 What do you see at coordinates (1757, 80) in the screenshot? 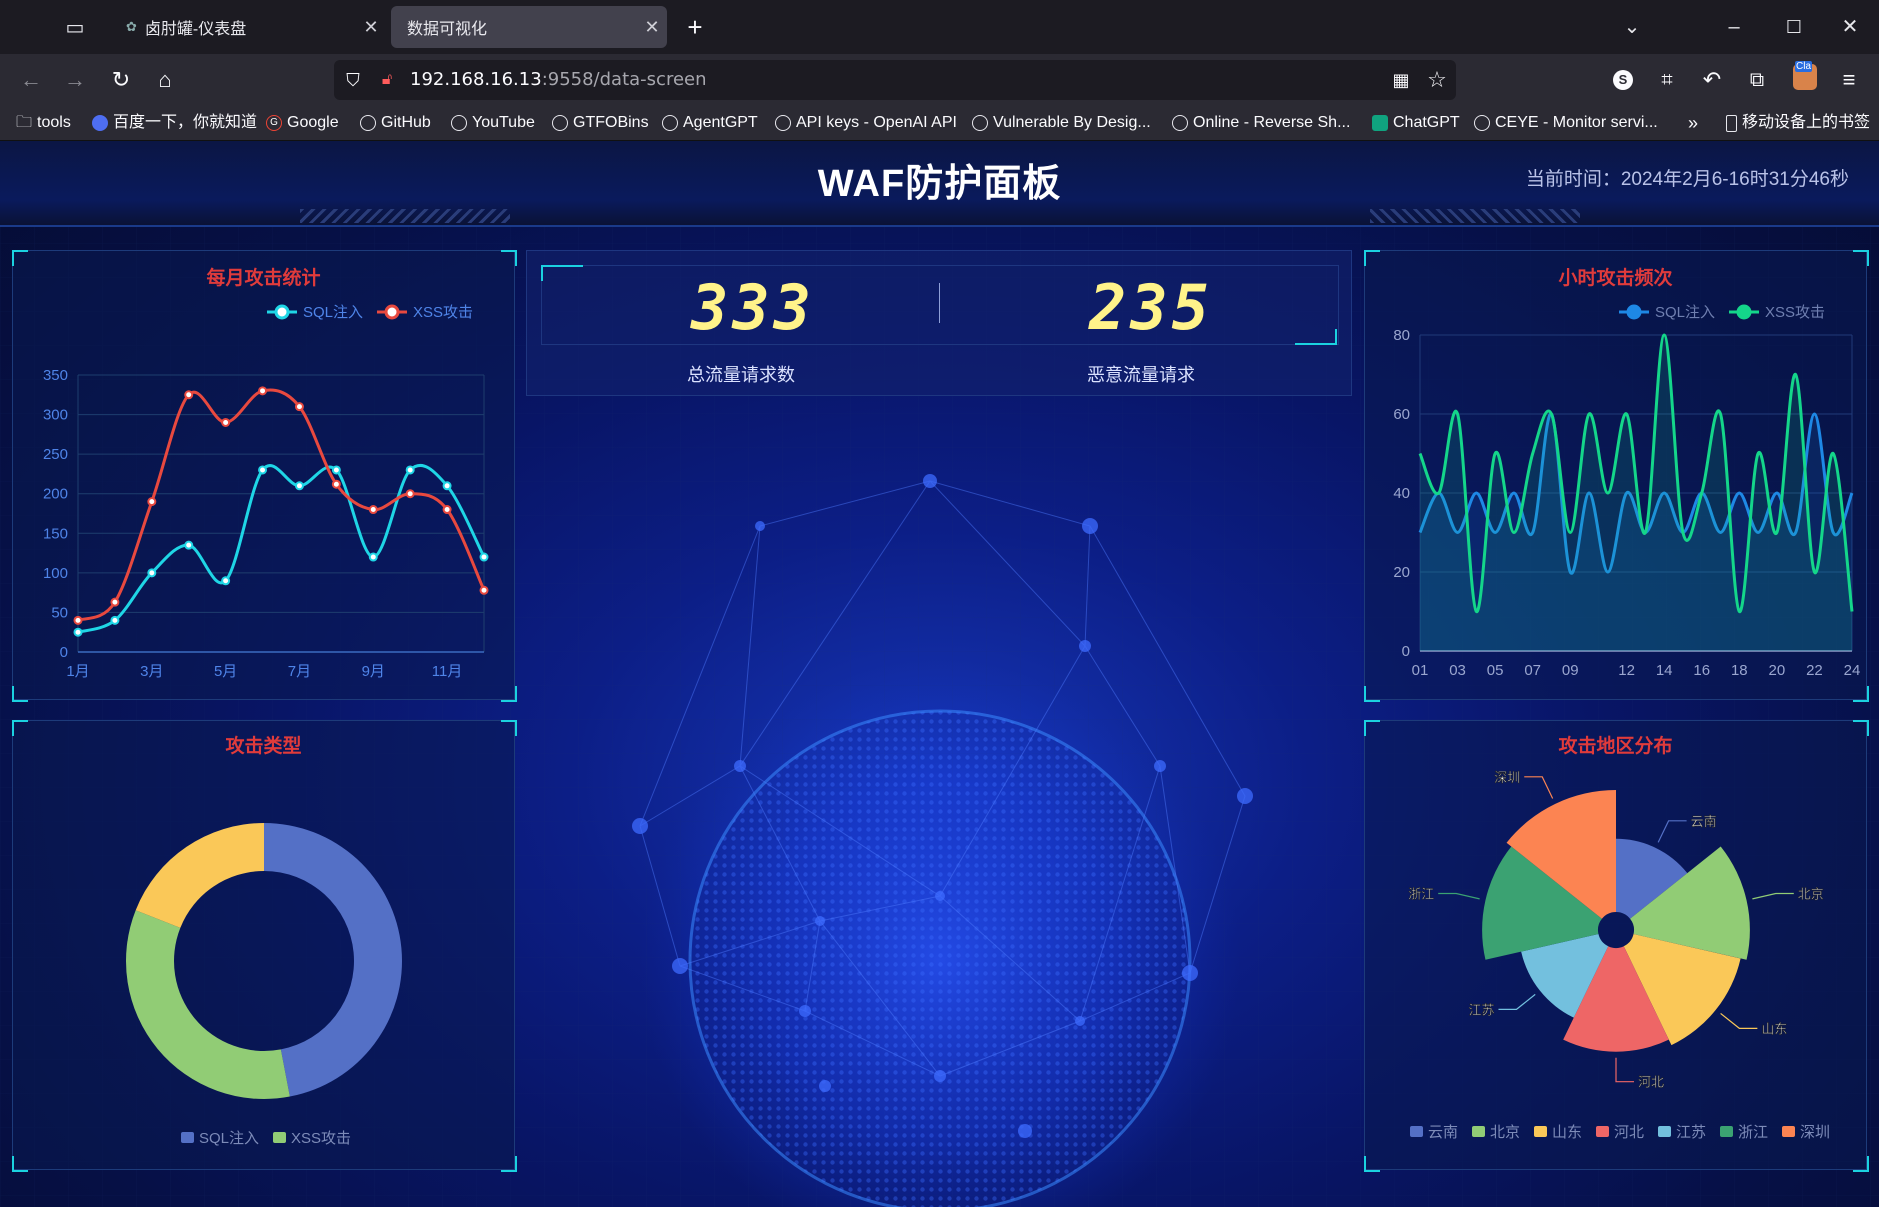
I see `extensions-puzzle-icon: ⧉` at bounding box center [1757, 80].